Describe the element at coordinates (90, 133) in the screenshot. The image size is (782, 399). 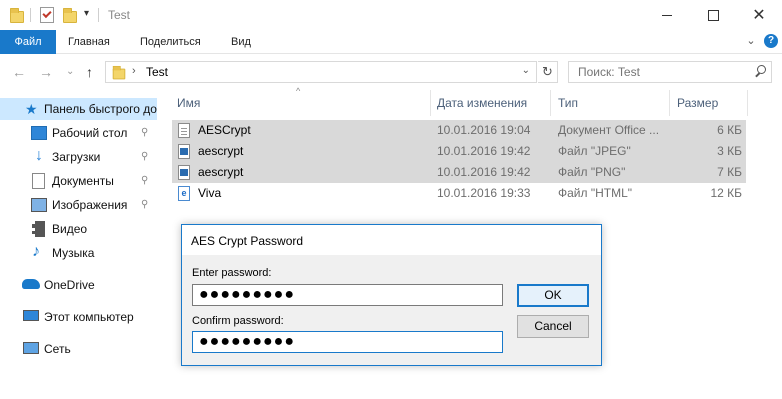
I see `sidebar-item-label: Рабочий стол` at that location.